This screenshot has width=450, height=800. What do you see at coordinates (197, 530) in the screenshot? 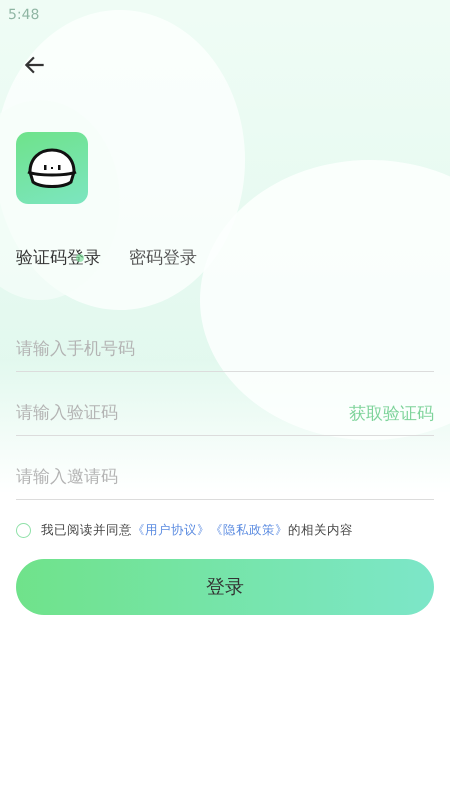
I see `agreement-text: 我已阅读并同意《用户协议》《隐私政策》的相关内容` at bounding box center [197, 530].